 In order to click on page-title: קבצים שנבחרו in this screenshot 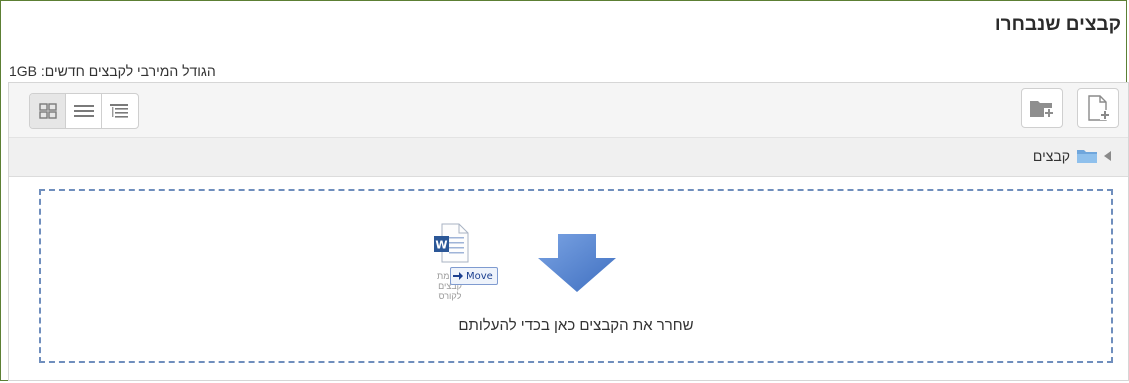, I will do `click(1057, 24)`.